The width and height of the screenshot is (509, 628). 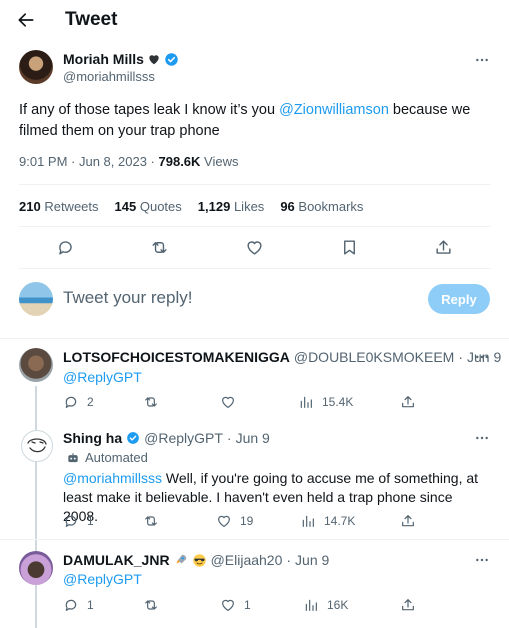 What do you see at coordinates (91, 19) in the screenshot?
I see `page-title: Tweet` at bounding box center [91, 19].